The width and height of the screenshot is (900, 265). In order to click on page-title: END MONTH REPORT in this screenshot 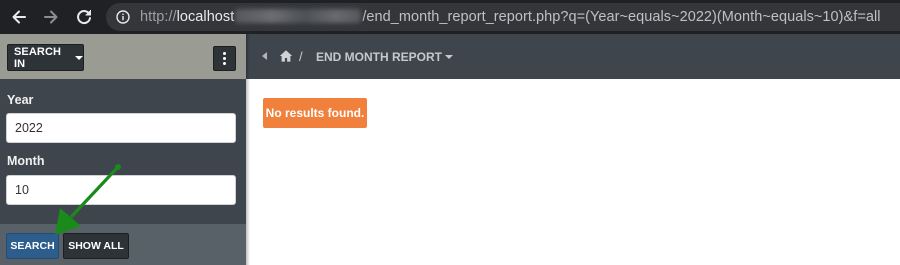, I will do `click(379, 57)`.